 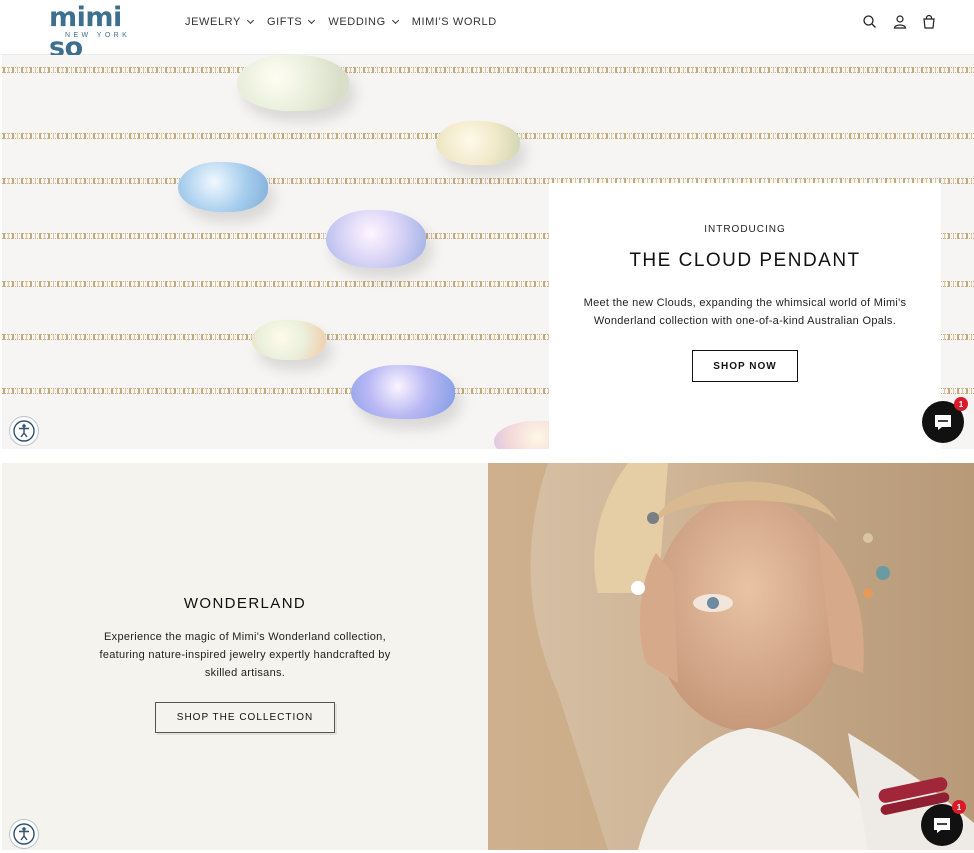 I want to click on account-icon, so click(x=900, y=22).